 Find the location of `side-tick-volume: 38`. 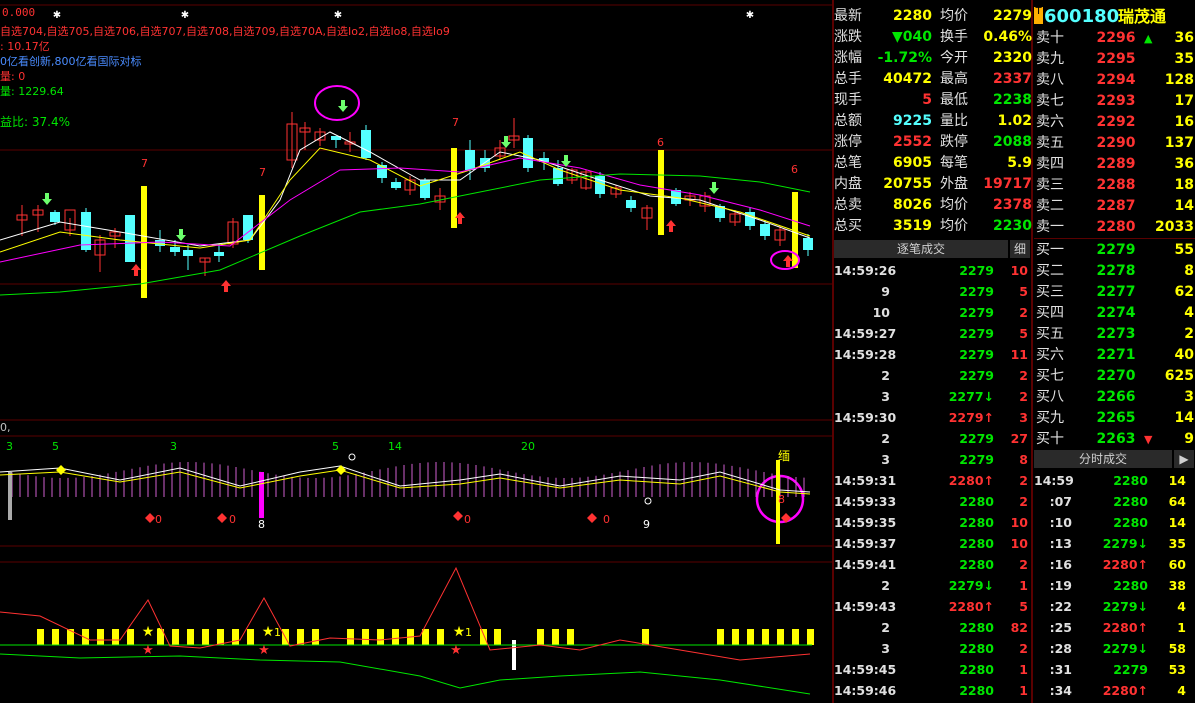

side-tick-volume: 38 is located at coordinates (1177, 585).